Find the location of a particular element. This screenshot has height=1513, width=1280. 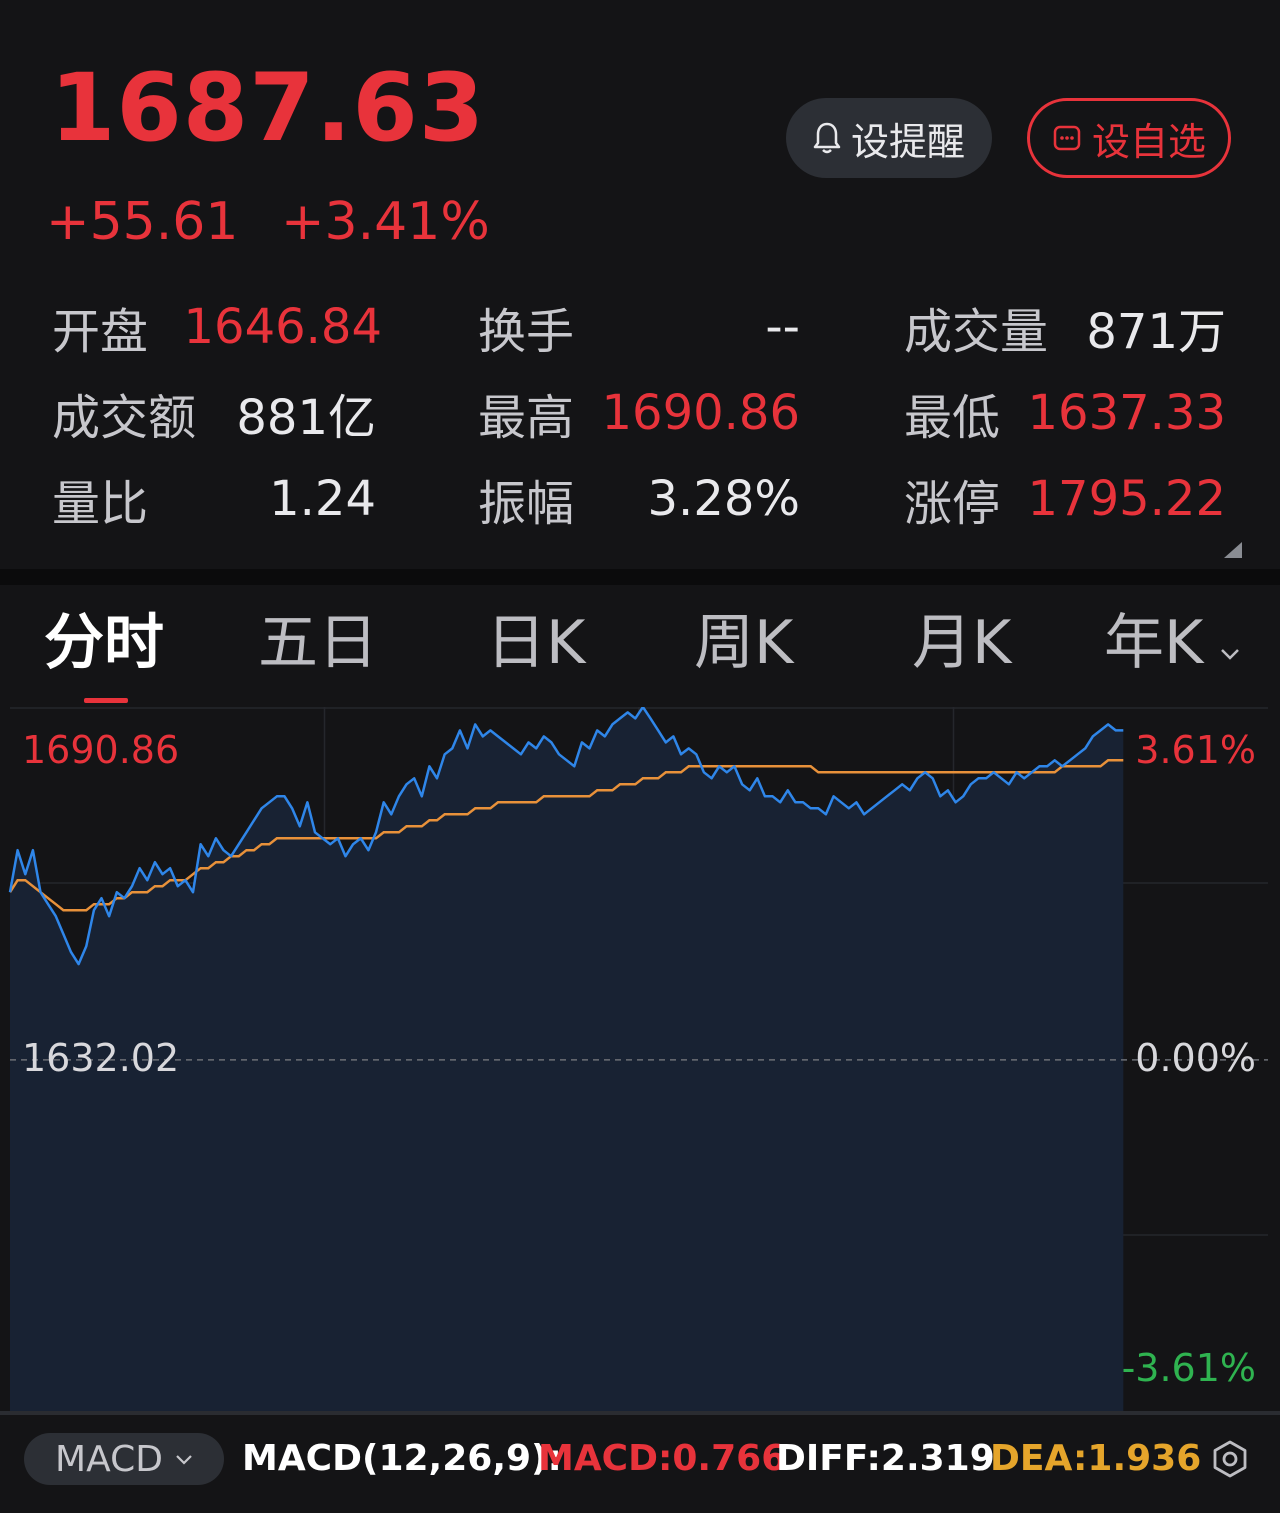

add-to-watchlist-label: 设自选 is located at coordinates (1148, 141).